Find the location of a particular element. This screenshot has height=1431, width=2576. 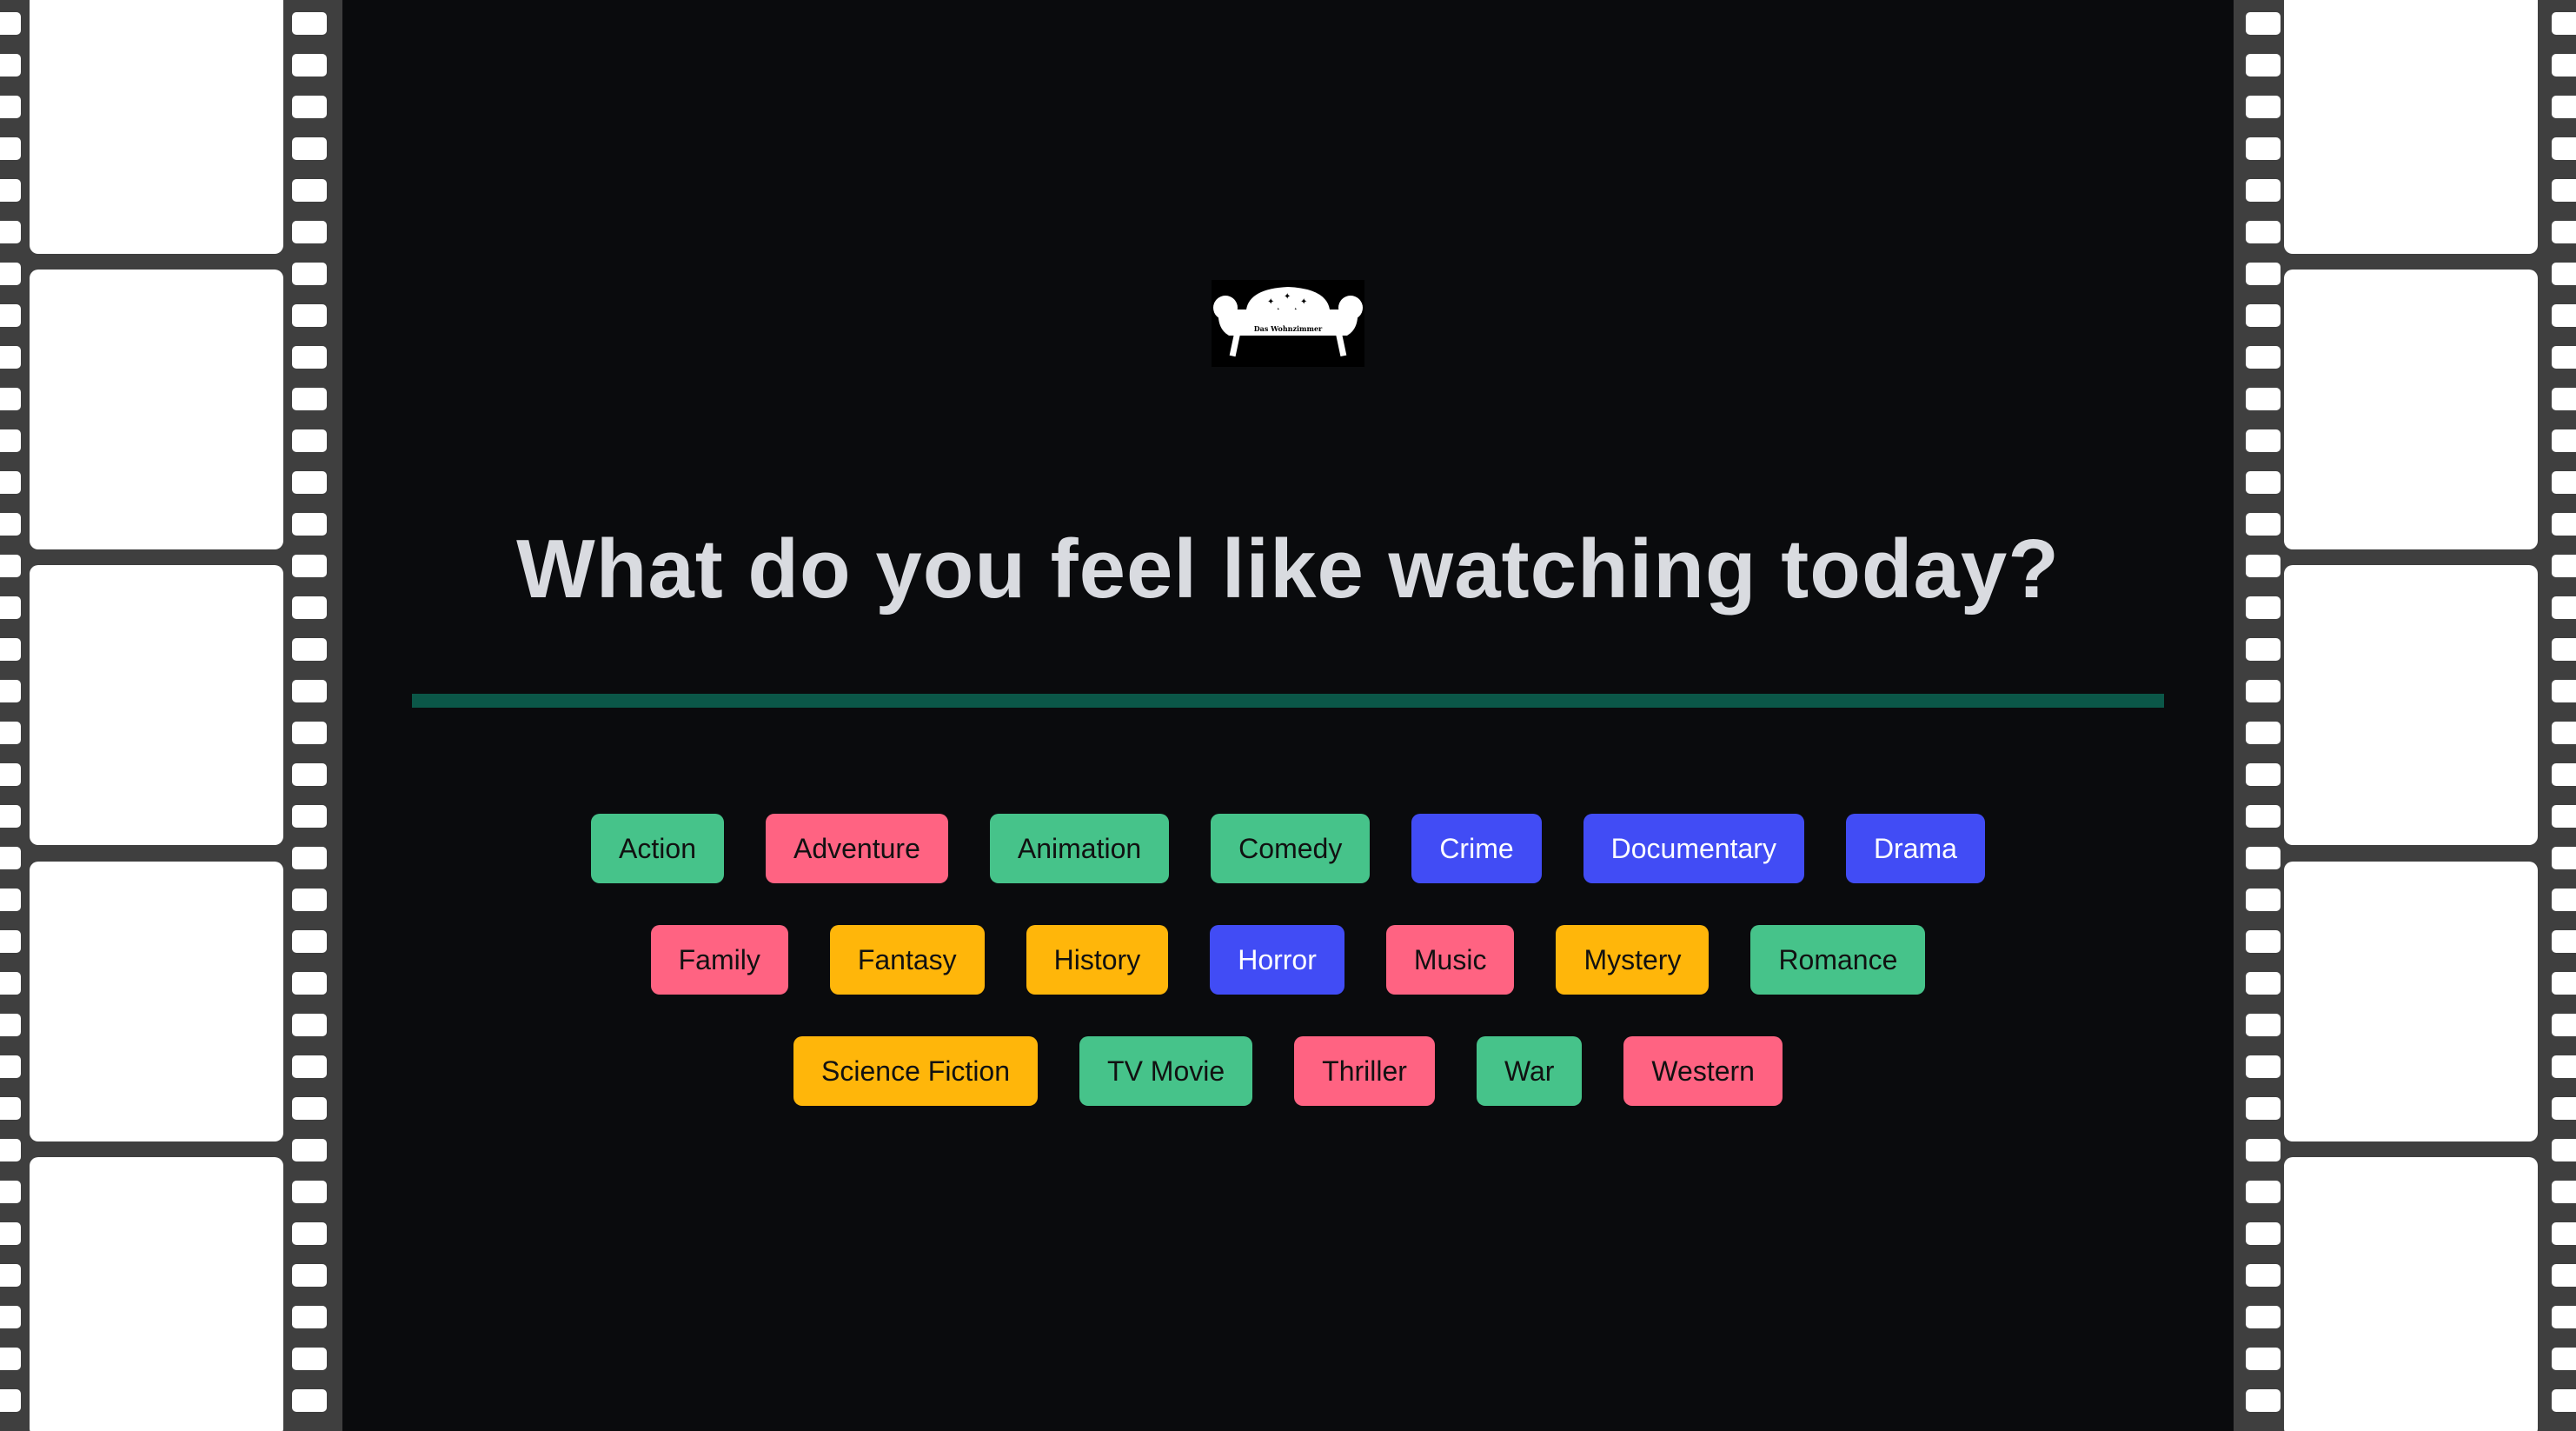

genre-button-horror: Horror is located at coordinates (1277, 960).